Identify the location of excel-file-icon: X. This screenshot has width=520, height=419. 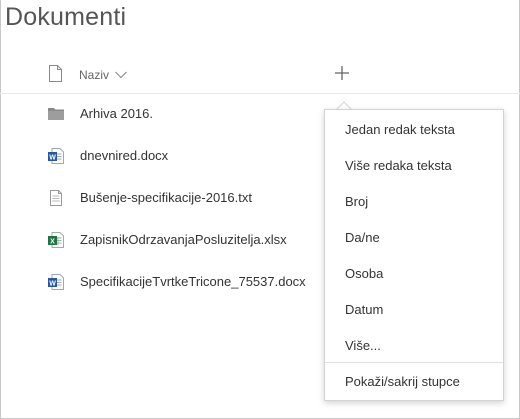
(56, 240).